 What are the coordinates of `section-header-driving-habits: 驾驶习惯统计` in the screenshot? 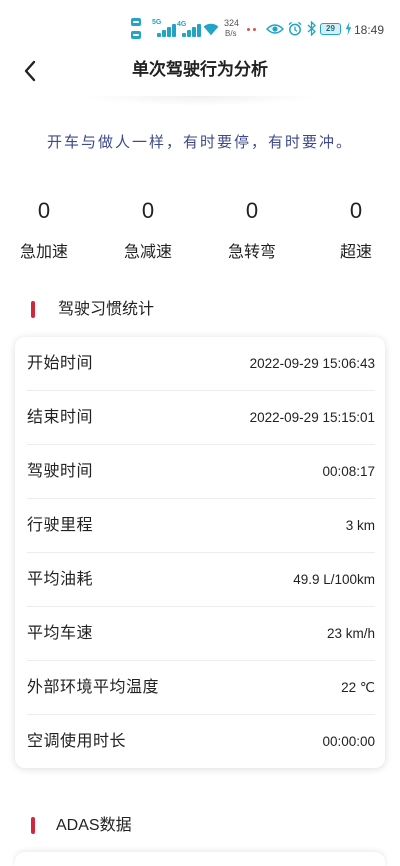 It's located at (131, 310).